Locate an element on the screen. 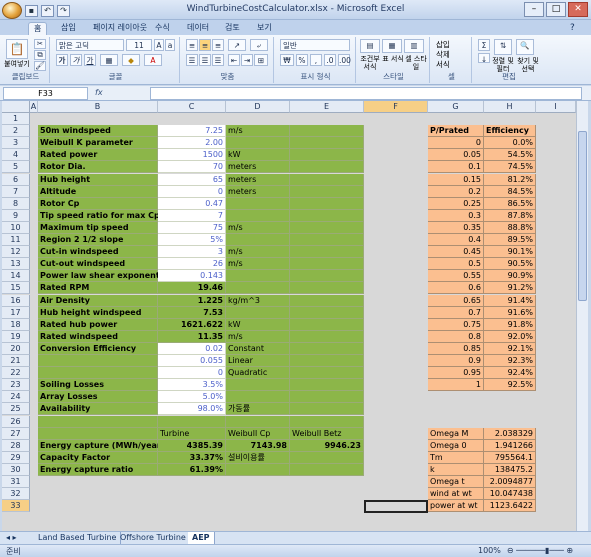 This screenshot has width=591, height=557. row-header: 33 is located at coordinates (16, 506).